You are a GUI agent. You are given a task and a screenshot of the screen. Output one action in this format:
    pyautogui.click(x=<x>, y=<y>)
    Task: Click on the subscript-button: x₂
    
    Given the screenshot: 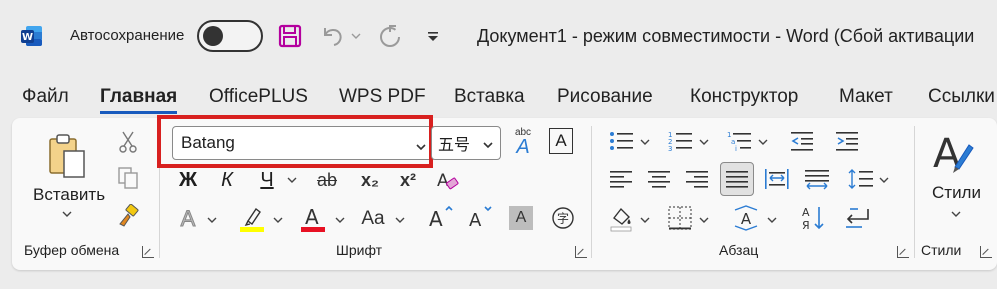 What is the action you would take?
    pyautogui.click(x=370, y=180)
    